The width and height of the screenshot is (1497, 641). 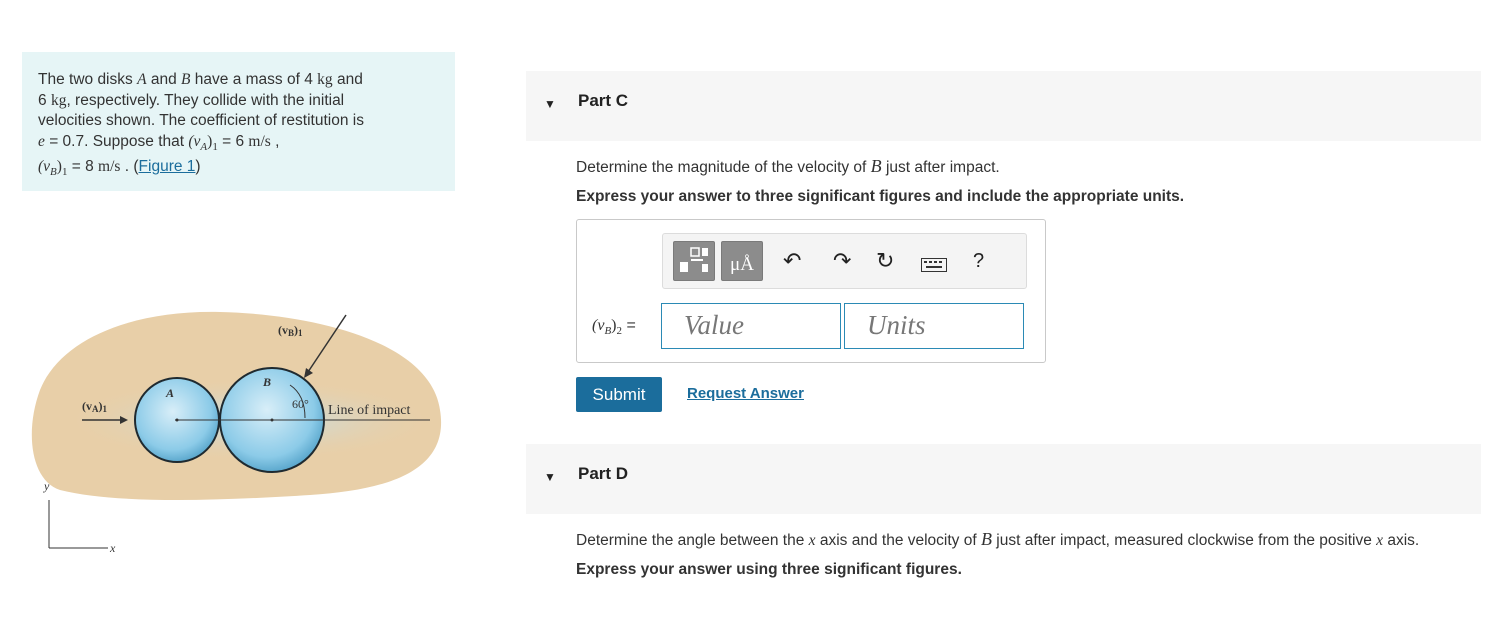 I want to click on answer-box: μÅ ↶ ↷ ↻ ? (vB)2 = Value Units, so click(x=811, y=291).